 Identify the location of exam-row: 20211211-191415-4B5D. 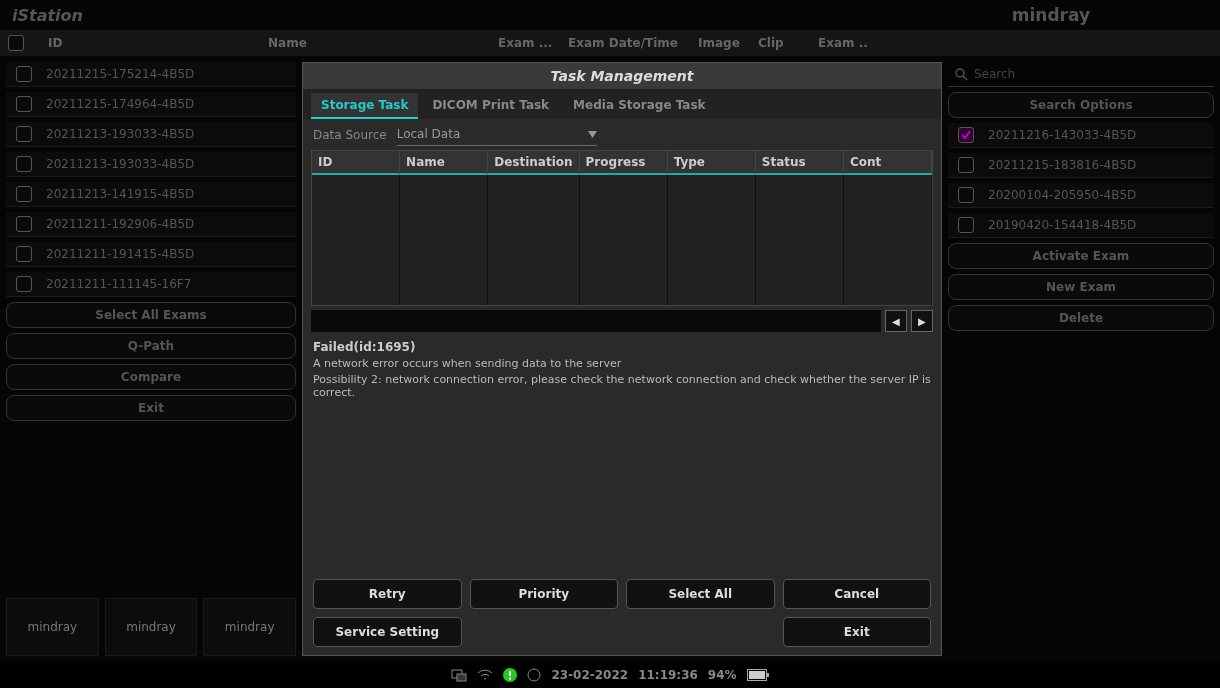
(151, 254).